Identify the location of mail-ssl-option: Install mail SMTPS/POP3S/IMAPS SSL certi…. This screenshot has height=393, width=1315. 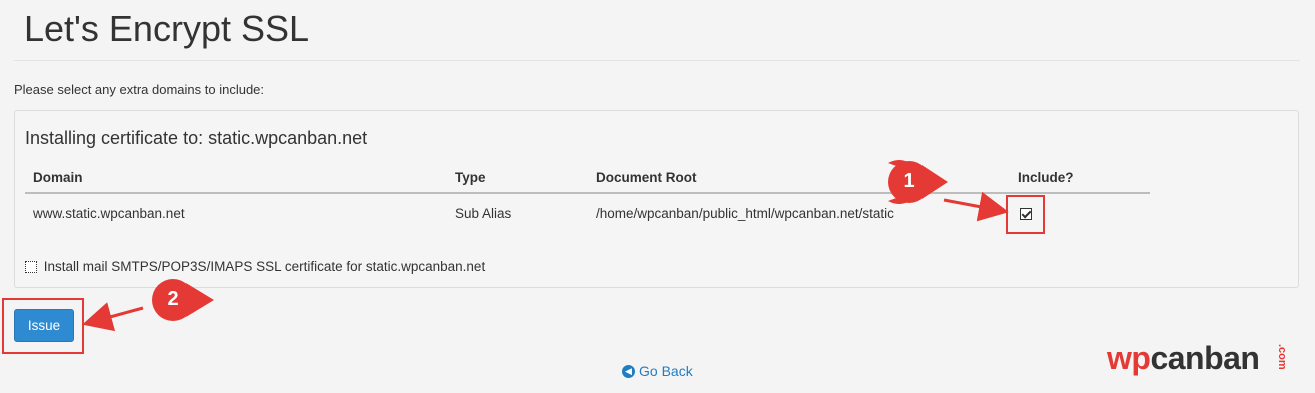
(255, 266).